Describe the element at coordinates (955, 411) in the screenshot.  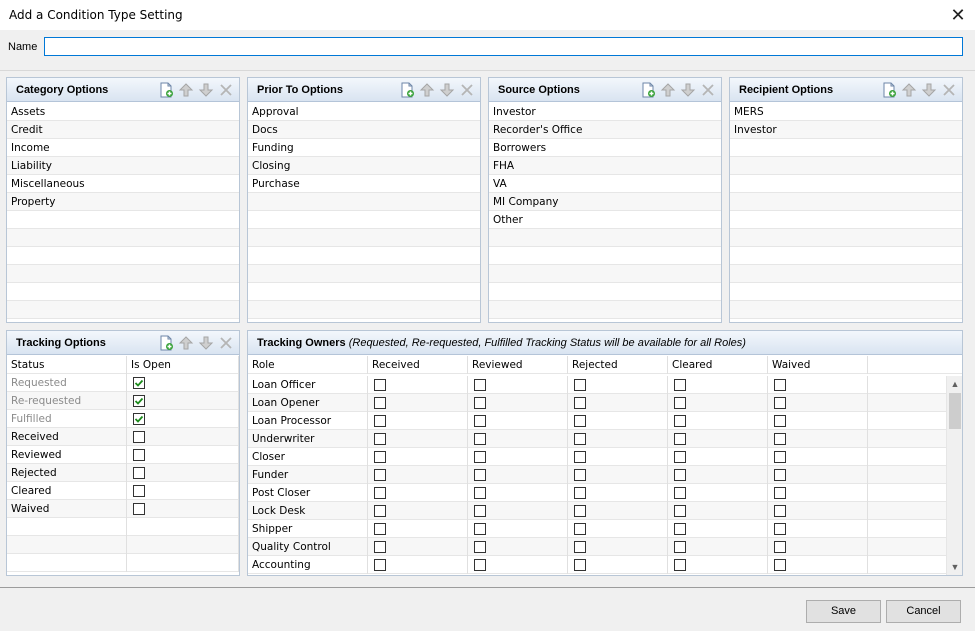
I see `scroll-thumb` at that location.